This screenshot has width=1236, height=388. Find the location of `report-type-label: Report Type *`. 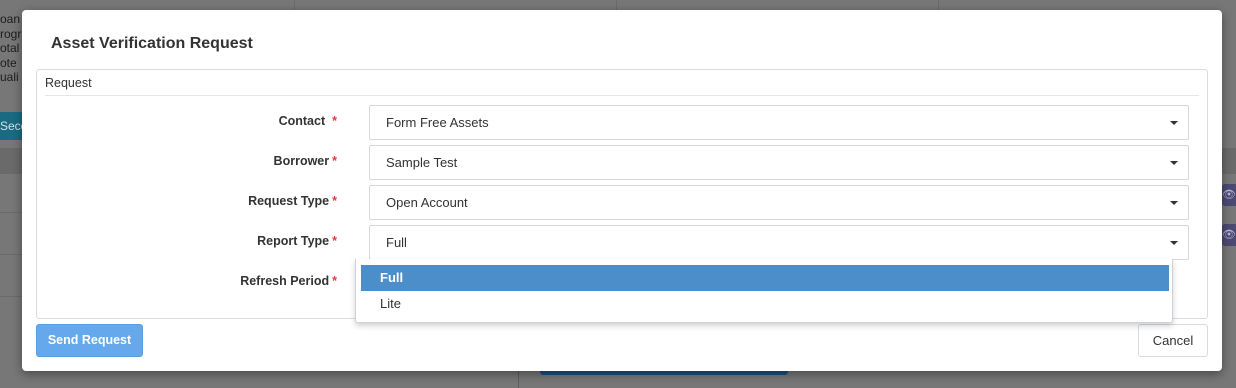

report-type-label: Report Type * is located at coordinates (297, 241).